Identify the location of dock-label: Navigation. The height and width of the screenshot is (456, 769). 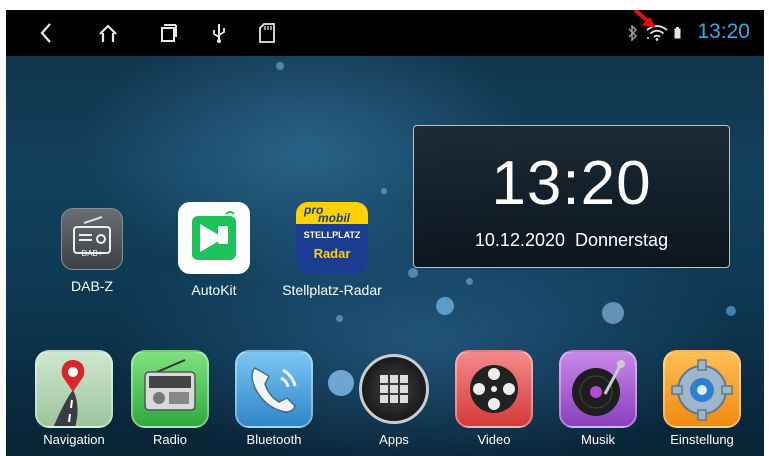
(74, 439).